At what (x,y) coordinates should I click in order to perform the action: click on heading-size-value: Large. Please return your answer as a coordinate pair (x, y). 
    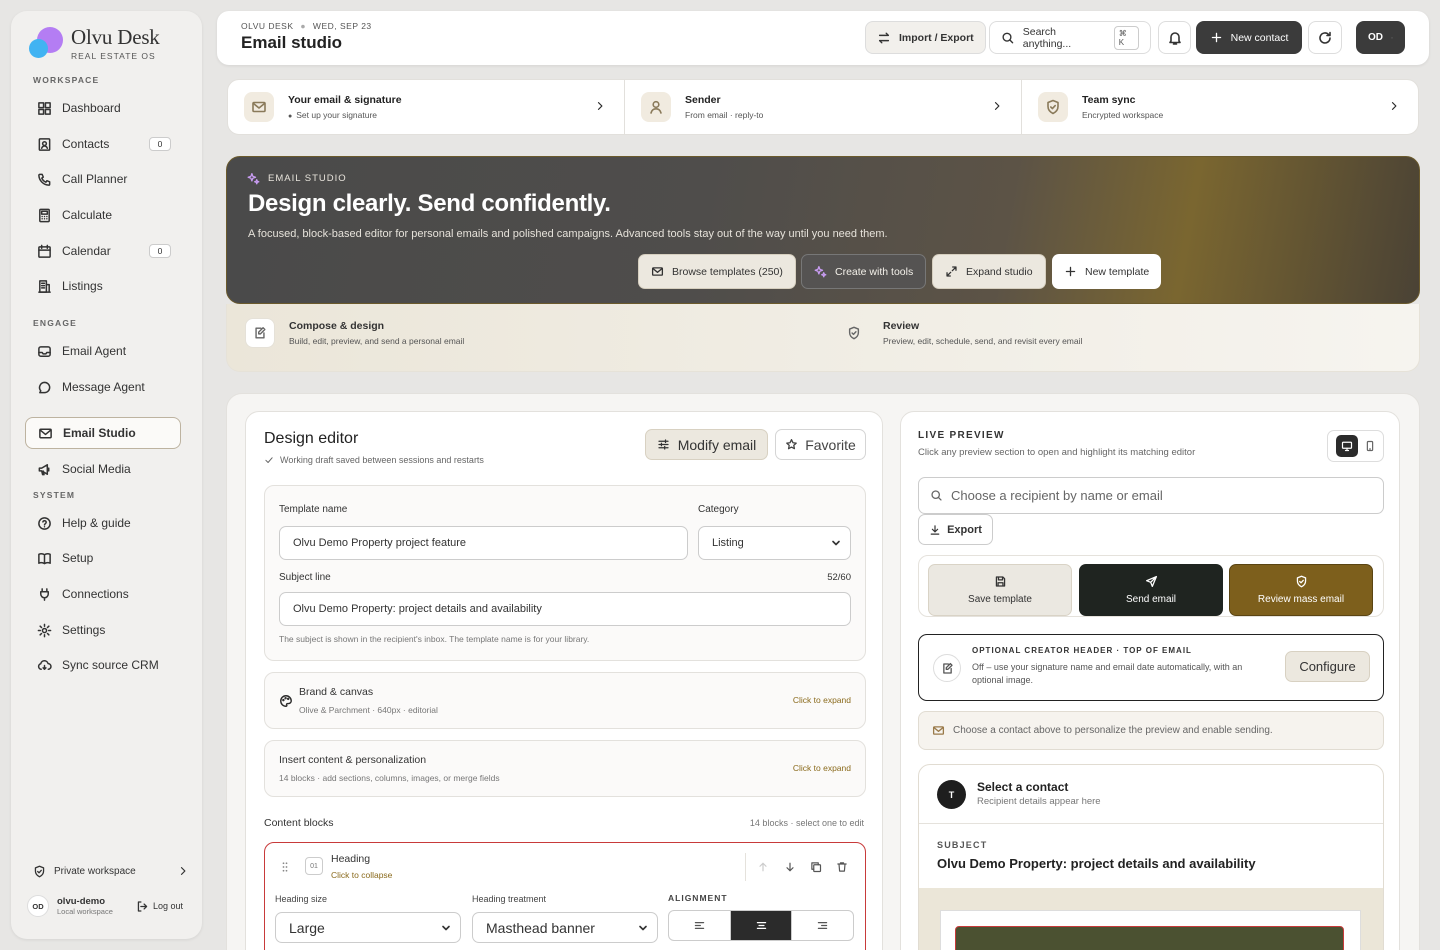
    Looking at the image, I should click on (307, 927).